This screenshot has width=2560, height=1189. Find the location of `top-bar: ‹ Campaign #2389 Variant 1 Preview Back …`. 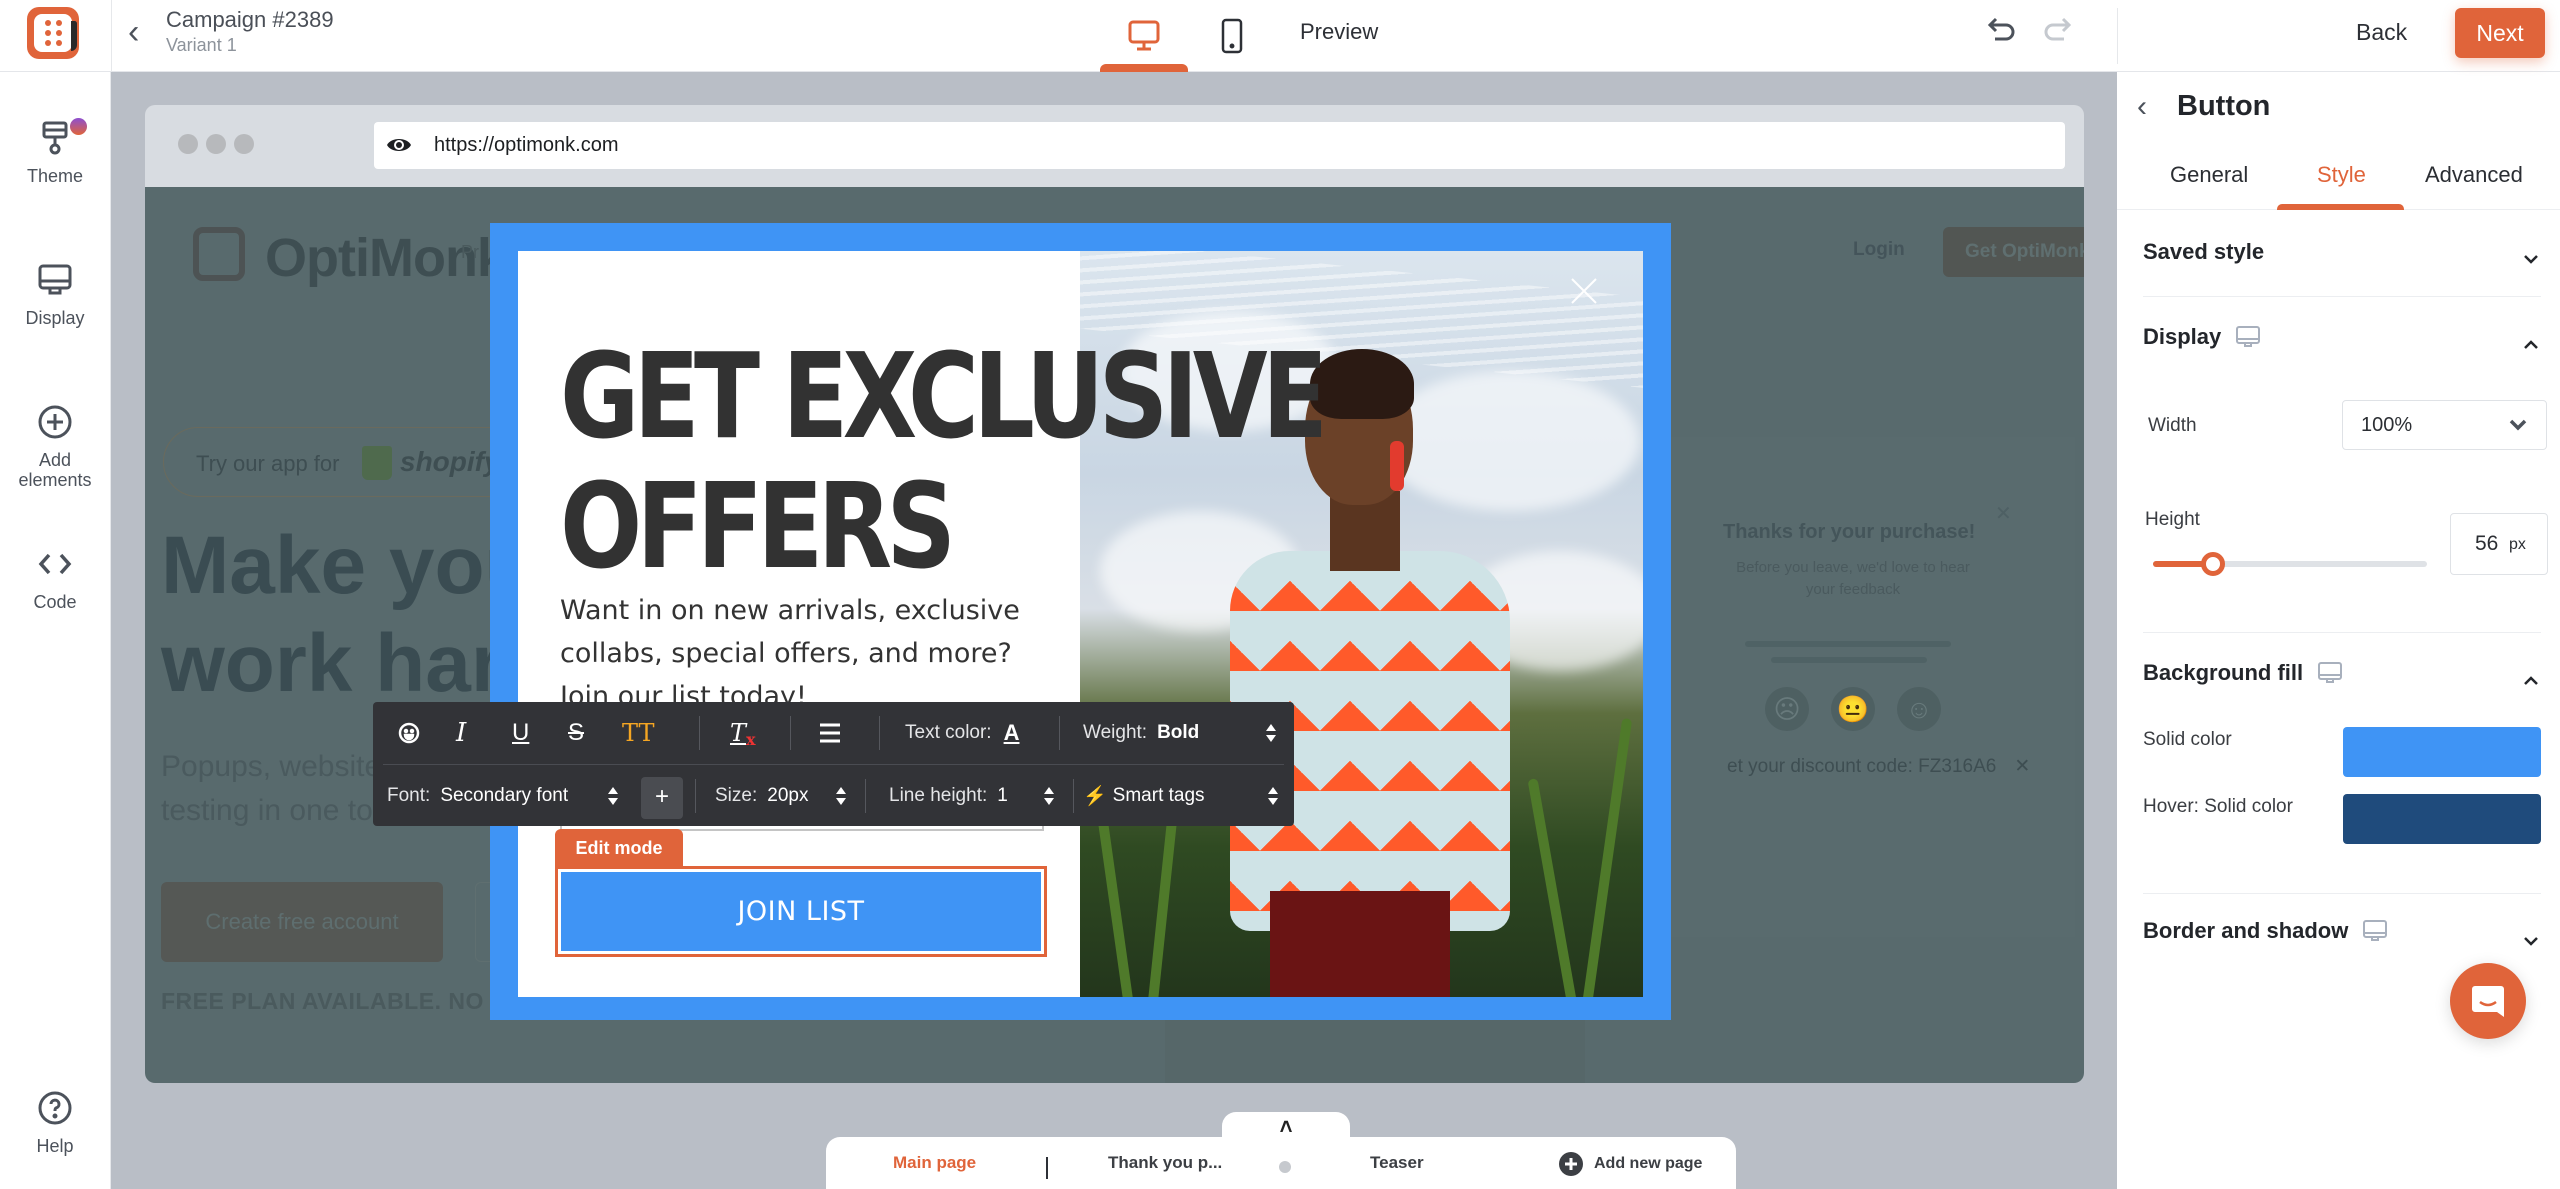

top-bar: ‹ Campaign #2389 Variant 1 Preview Back … is located at coordinates (1280, 36).